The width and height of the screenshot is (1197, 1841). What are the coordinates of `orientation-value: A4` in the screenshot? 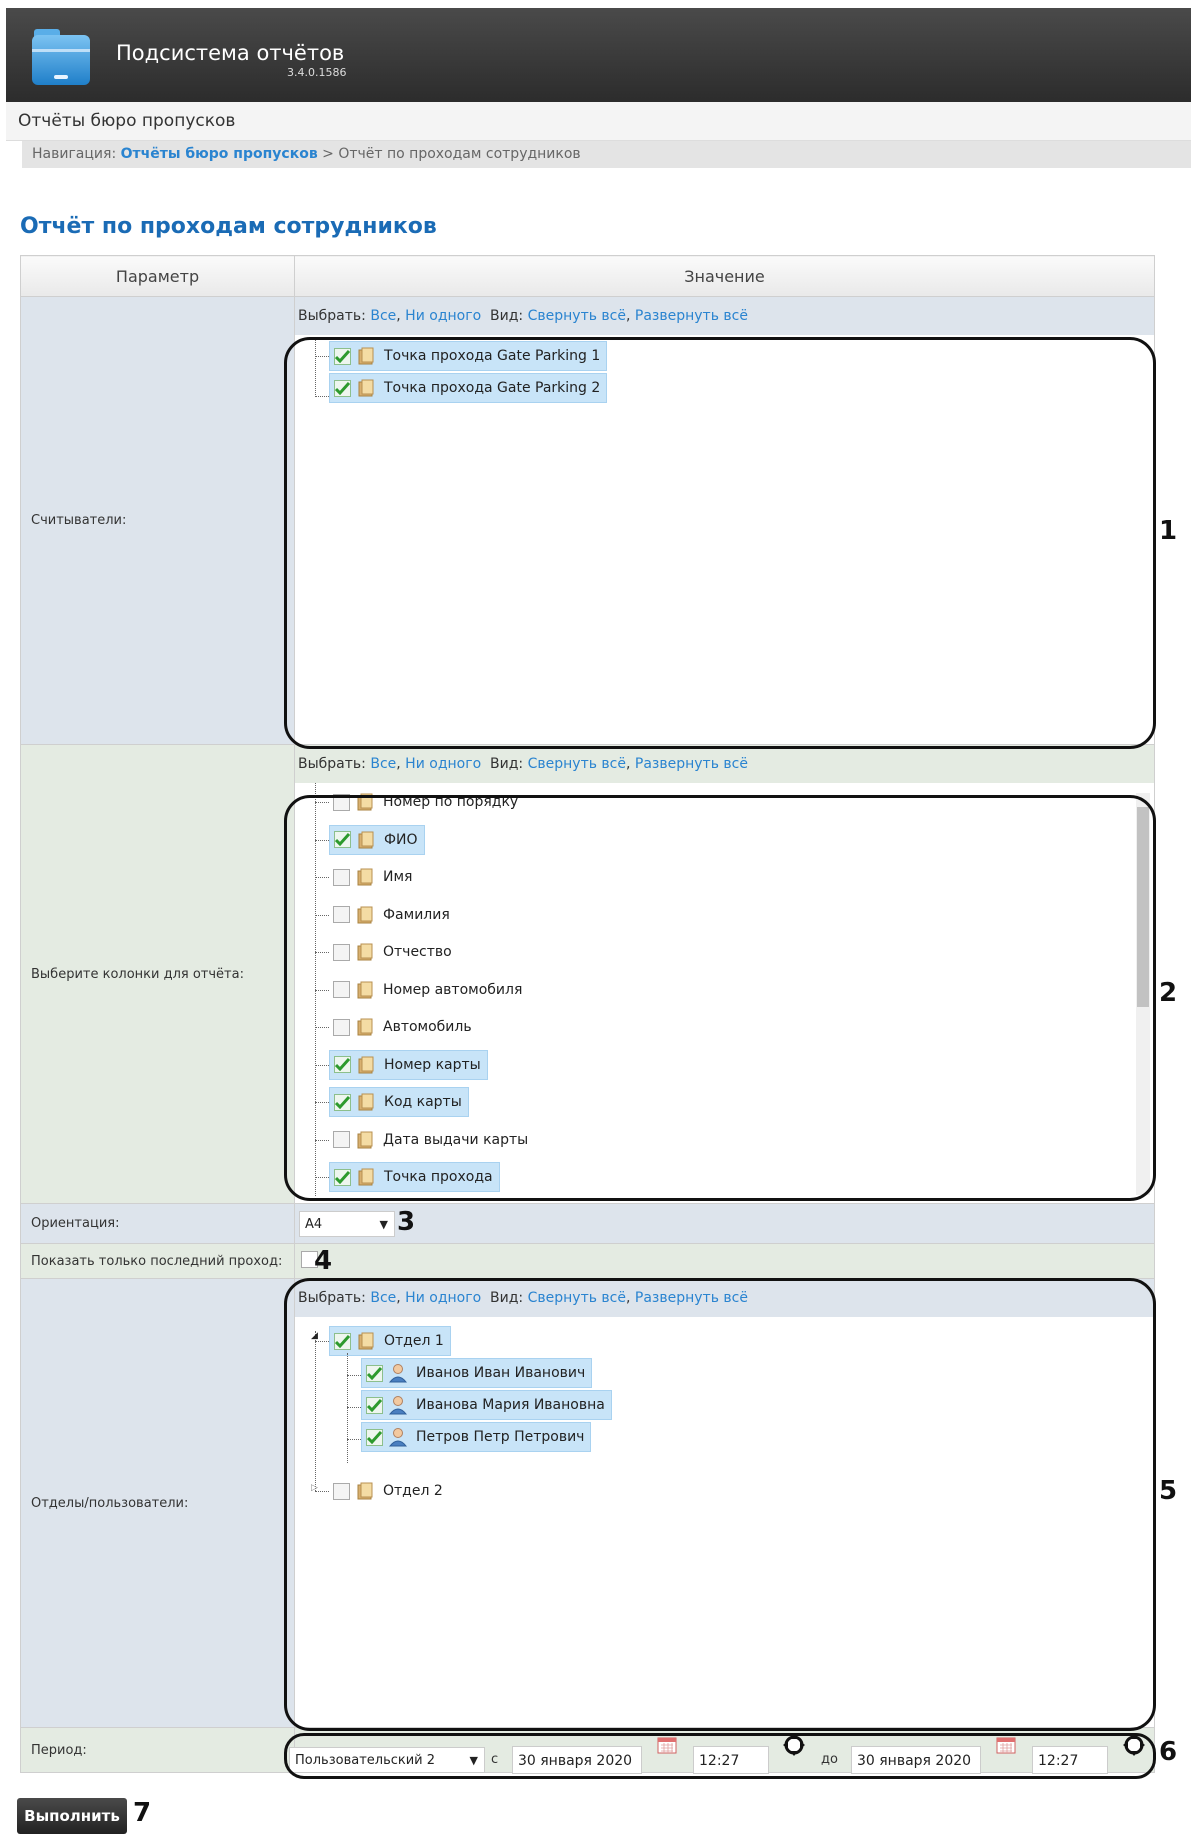 It's located at (314, 1224).